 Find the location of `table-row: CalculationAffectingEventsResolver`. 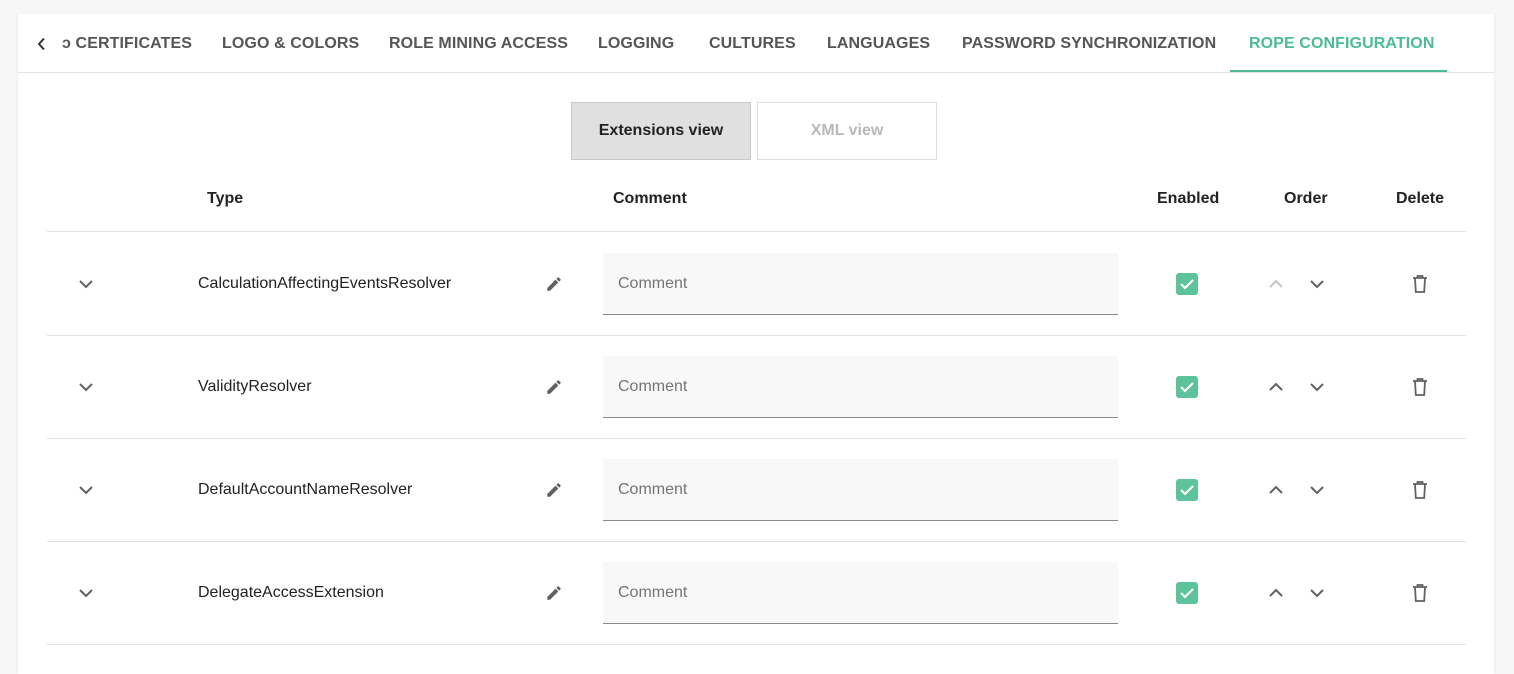

table-row: CalculationAffectingEventsResolver is located at coordinates (756, 283).